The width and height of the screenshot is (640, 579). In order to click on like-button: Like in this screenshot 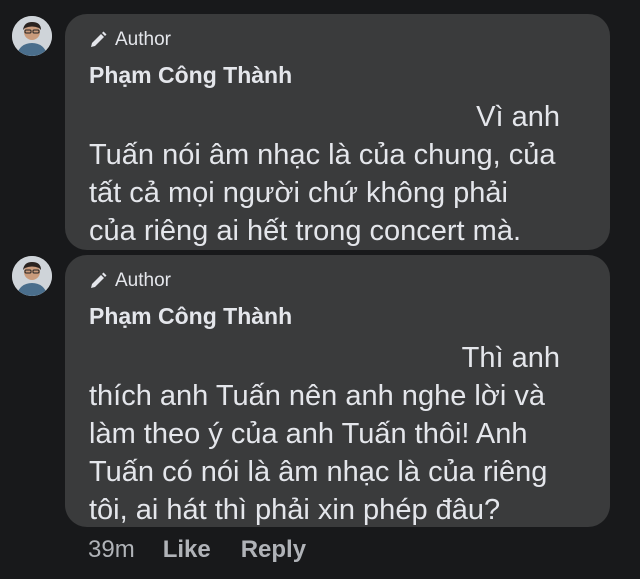, I will do `click(187, 550)`.